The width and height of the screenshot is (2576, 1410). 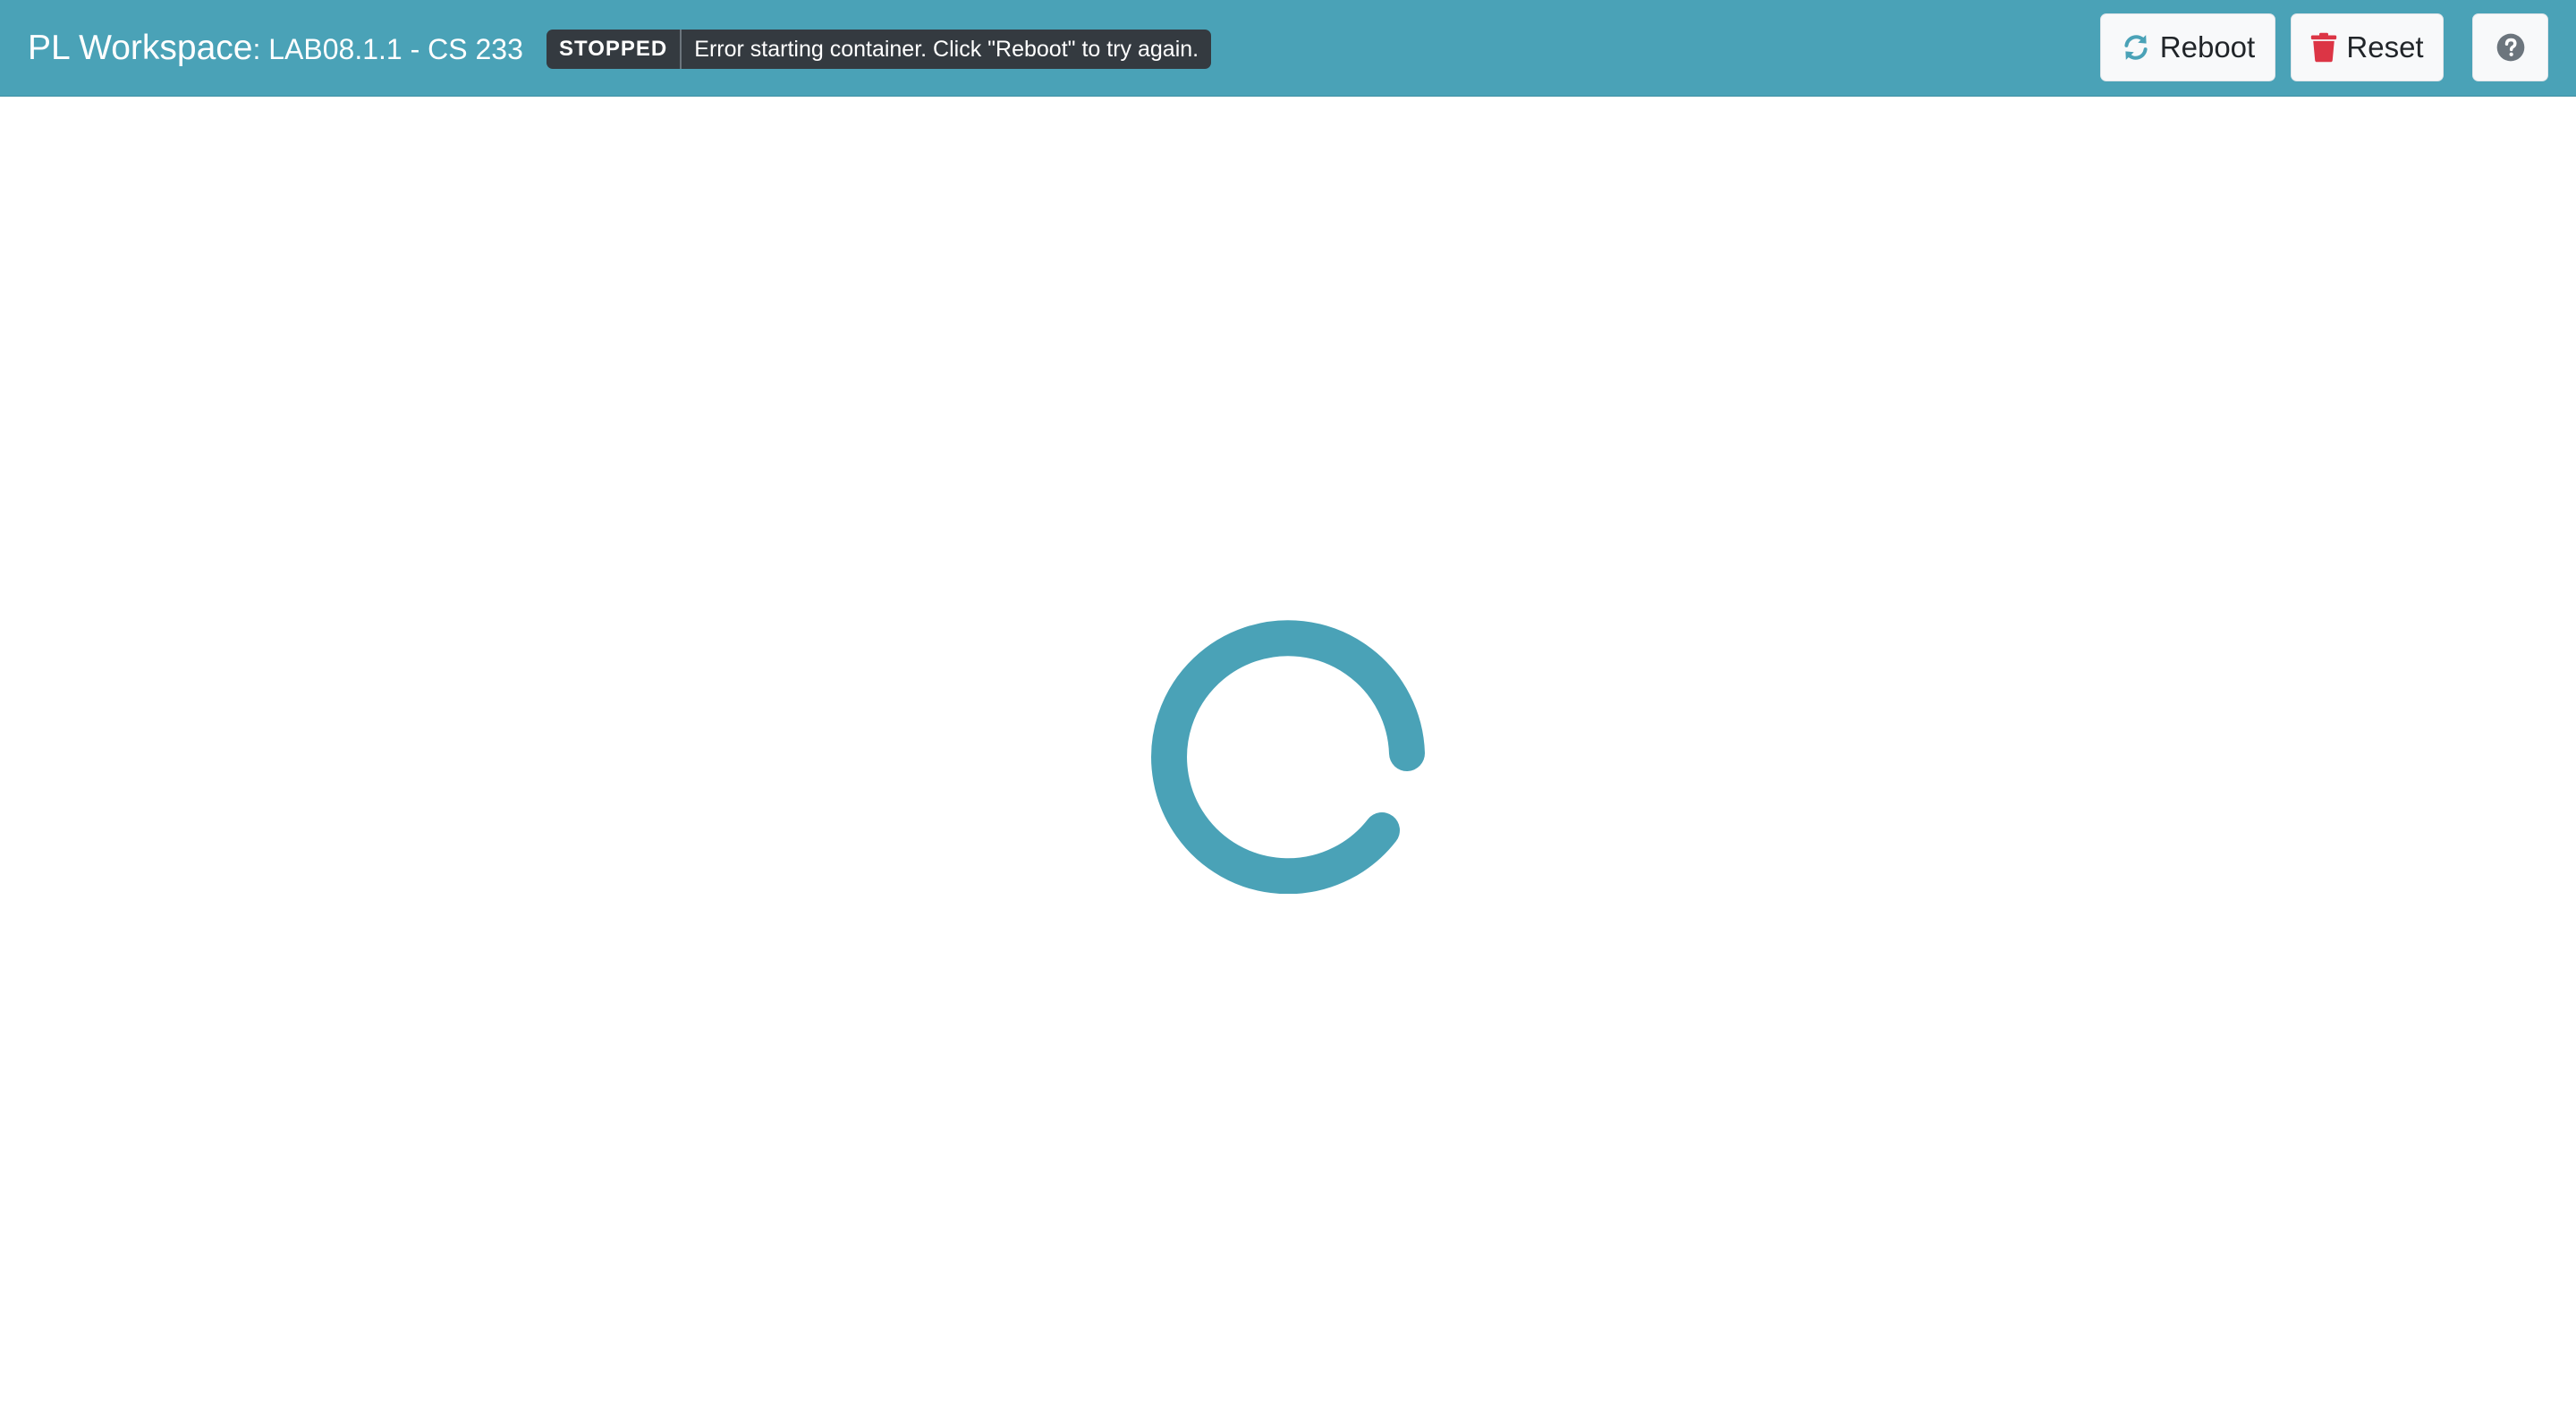 What do you see at coordinates (2207, 47) in the screenshot?
I see `reboot-label: Reboot` at bounding box center [2207, 47].